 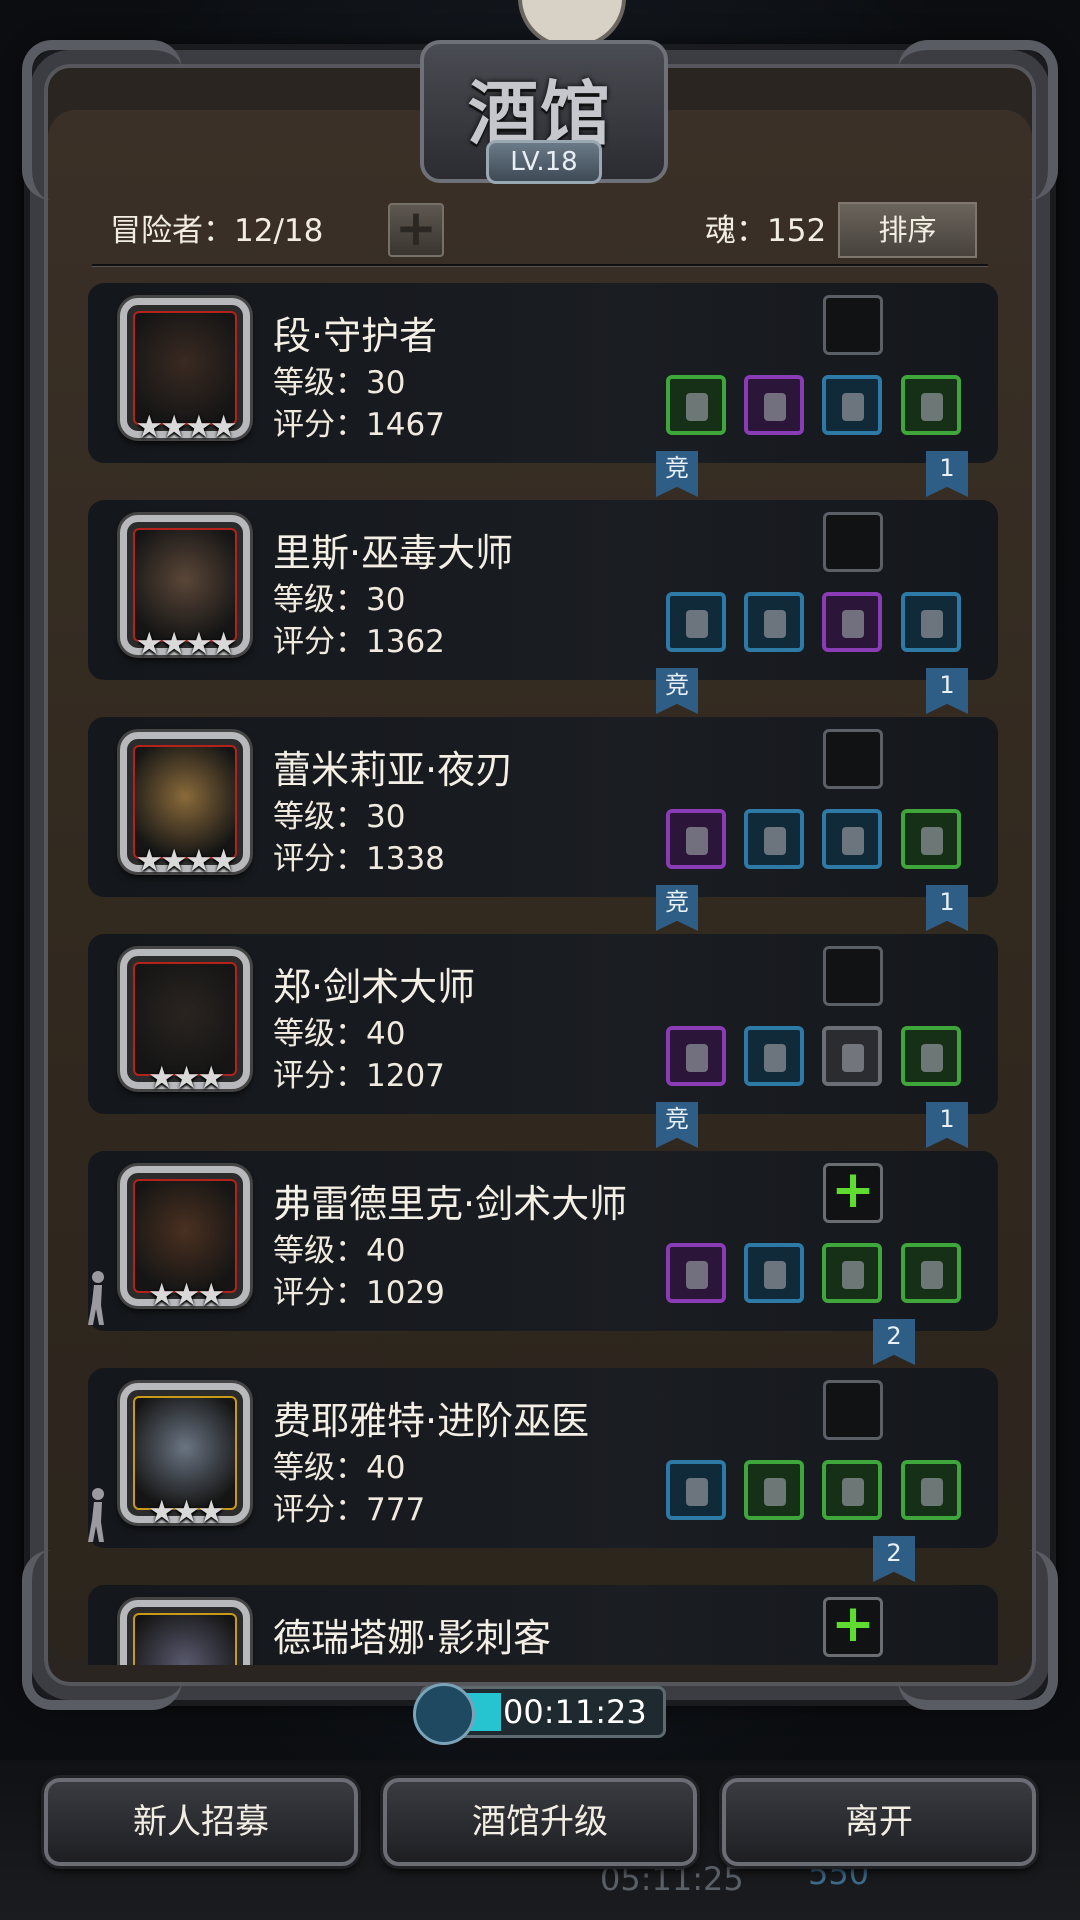 I want to click on hero-row: 德瑞塔娜·影刺客, so click(x=543, y=1625).